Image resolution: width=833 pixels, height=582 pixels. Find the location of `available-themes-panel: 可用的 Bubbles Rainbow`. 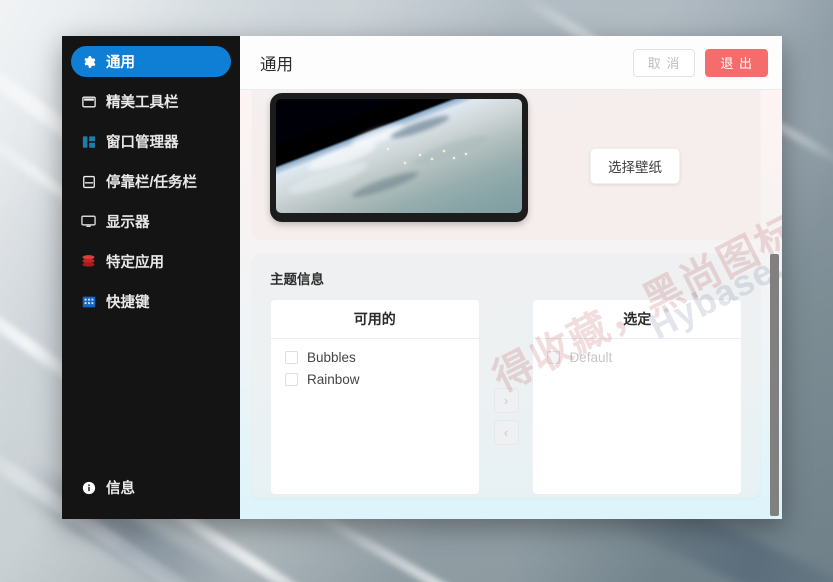

available-themes-panel: 可用的 Bubbles Rainbow is located at coordinates (375, 397).